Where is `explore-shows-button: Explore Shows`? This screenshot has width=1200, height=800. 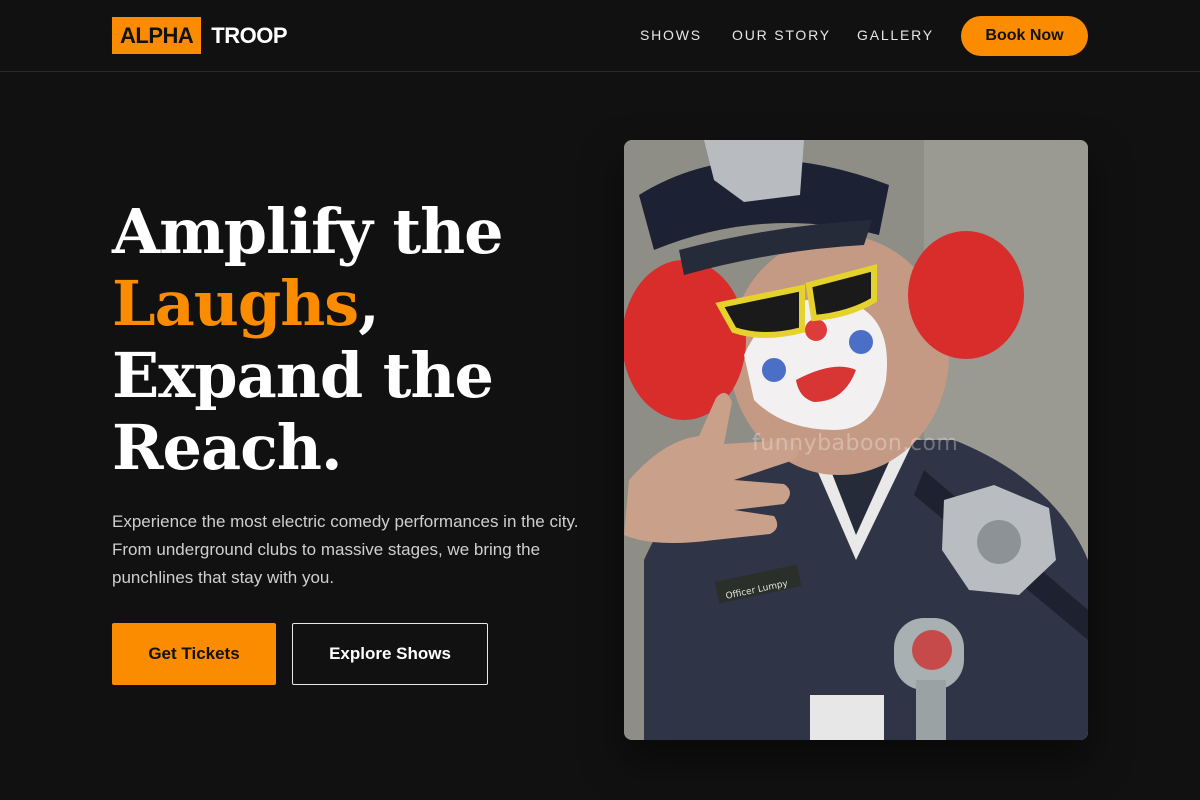
explore-shows-button: Explore Shows is located at coordinates (390, 654).